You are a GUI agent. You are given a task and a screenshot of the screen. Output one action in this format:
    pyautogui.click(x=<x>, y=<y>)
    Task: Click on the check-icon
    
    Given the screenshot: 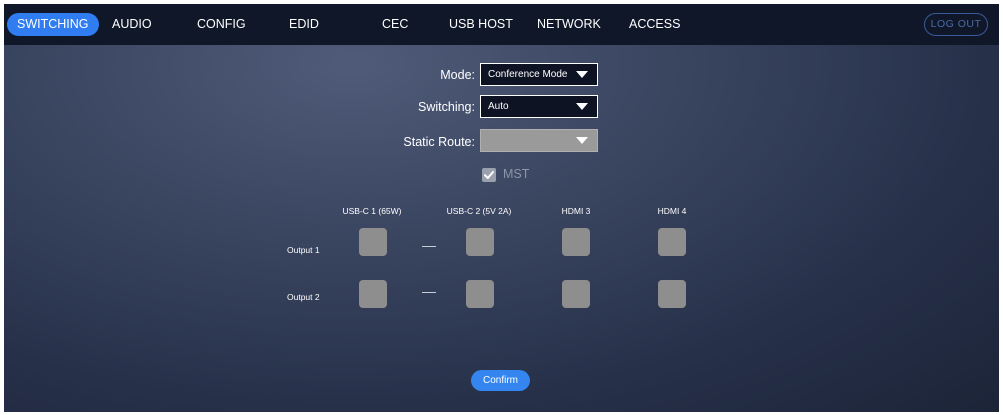 What is the action you would take?
    pyautogui.click(x=489, y=175)
    